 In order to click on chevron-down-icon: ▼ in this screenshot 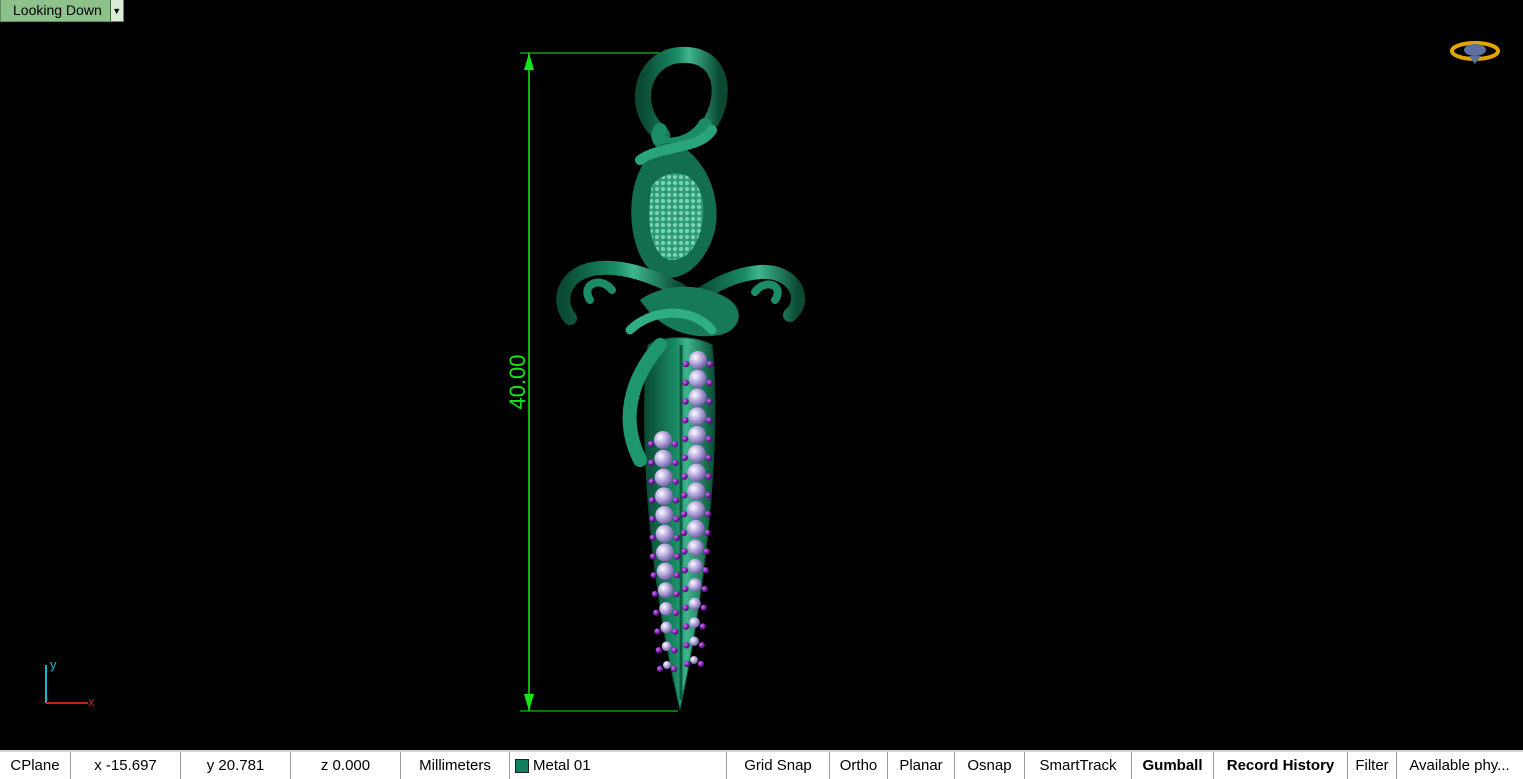, I will do `click(116, 10)`.